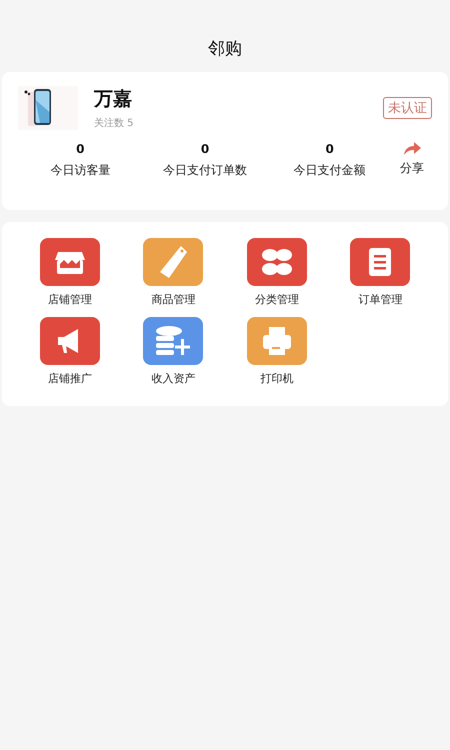 This screenshot has width=450, height=750. Describe the element at coordinates (70, 272) in the screenshot. I see `menu-item: 店铺管理` at that location.